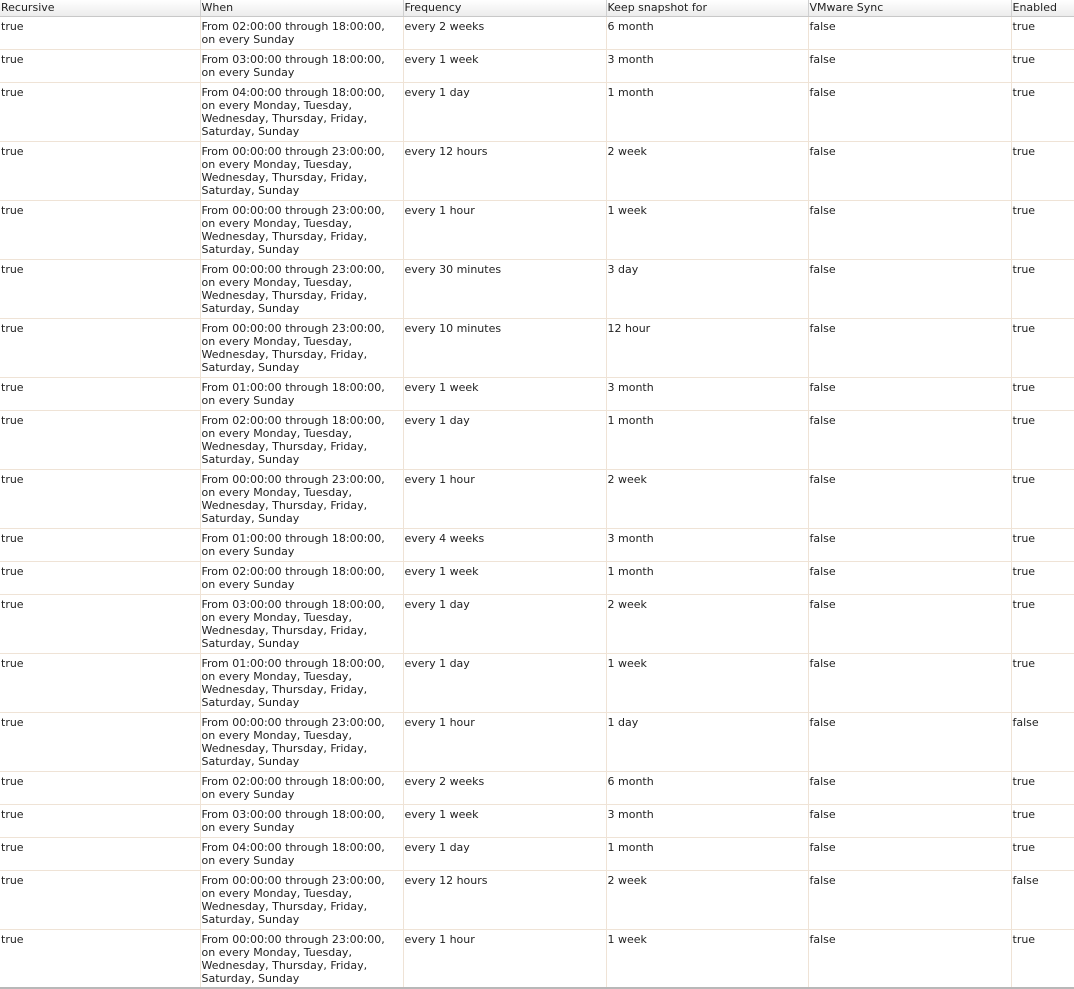 Image resolution: width=1074 pixels, height=989 pixels. Describe the element at coordinates (302, 8) in the screenshot. I see `column-header-when: When` at that location.